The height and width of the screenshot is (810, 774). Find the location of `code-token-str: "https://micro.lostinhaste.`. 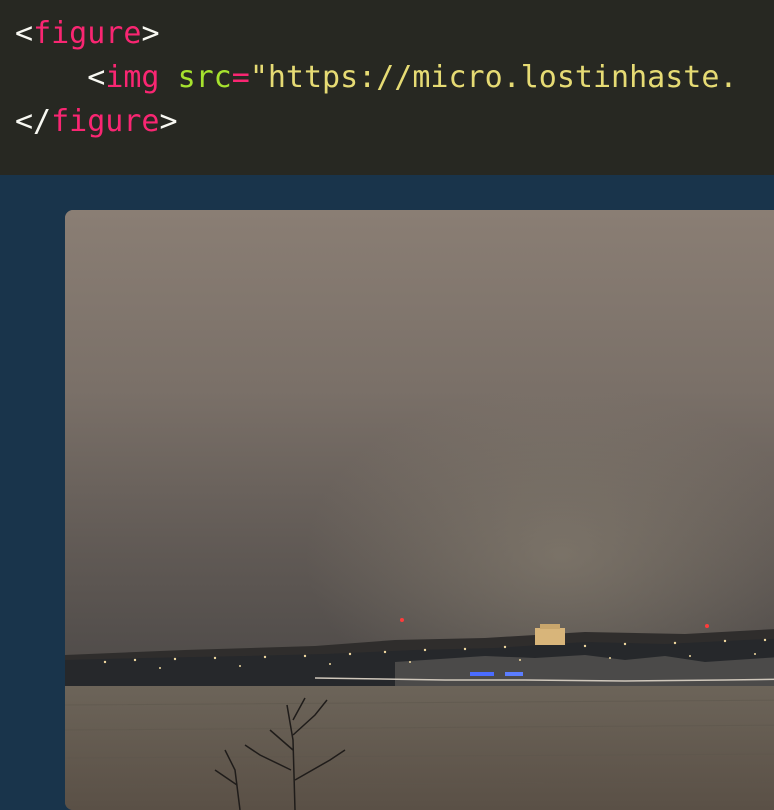

code-token-str: "https://micro.lostinhaste. is located at coordinates (493, 77).